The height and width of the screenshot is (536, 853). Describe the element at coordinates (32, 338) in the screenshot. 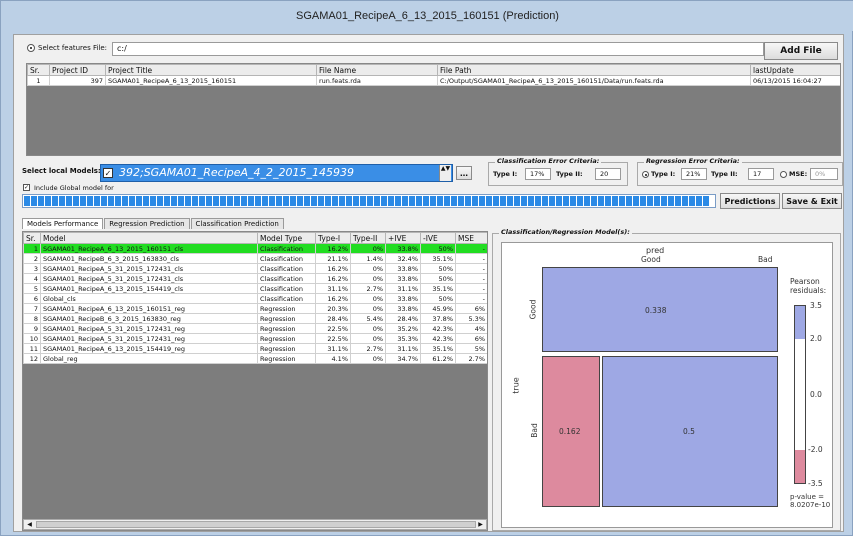

I see `performance-cell: 10` at that location.